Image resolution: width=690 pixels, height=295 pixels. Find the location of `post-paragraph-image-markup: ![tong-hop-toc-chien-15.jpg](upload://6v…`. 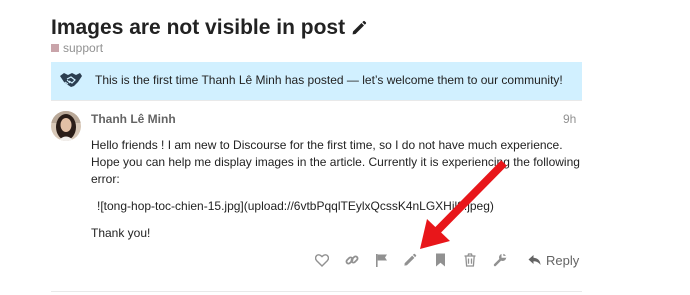

post-paragraph-image-markup: ![tong-hop-toc-chien-15.jpg](upload://6v… is located at coordinates (295, 206).